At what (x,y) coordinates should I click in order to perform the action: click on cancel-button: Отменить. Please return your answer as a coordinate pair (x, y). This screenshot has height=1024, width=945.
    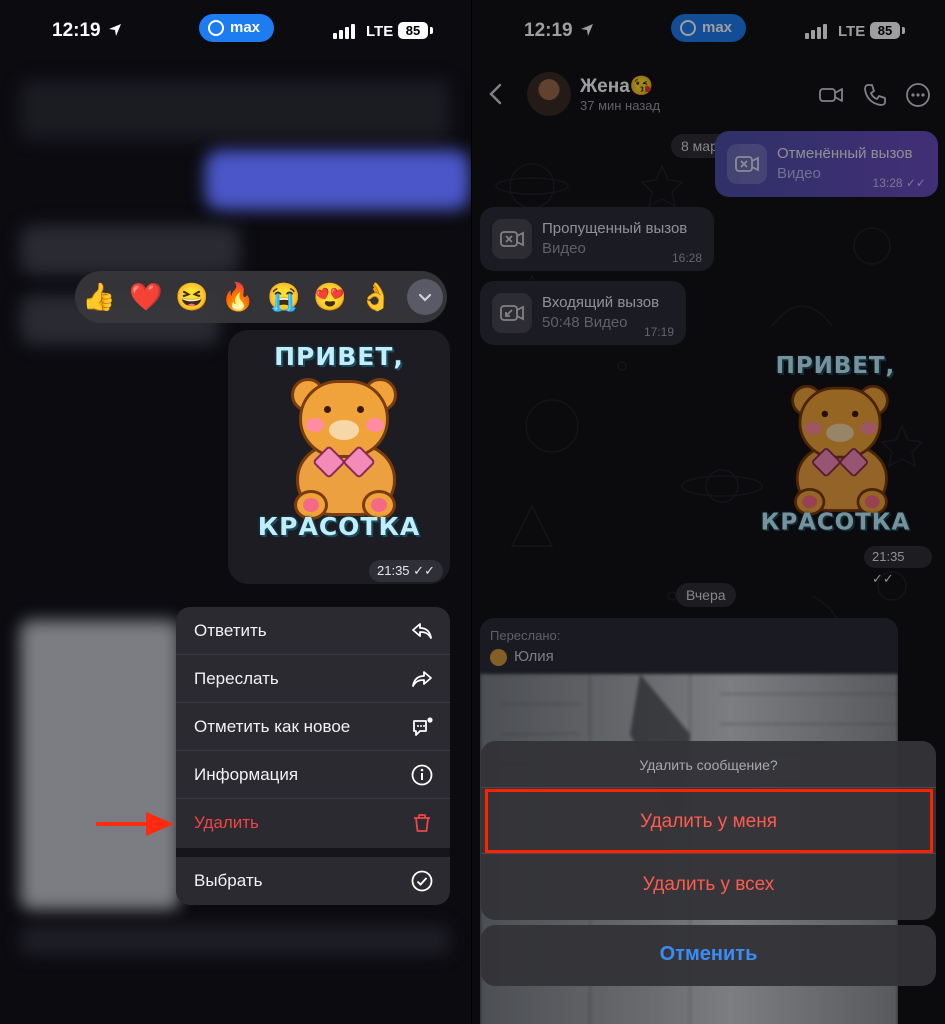
    Looking at the image, I should click on (708, 955).